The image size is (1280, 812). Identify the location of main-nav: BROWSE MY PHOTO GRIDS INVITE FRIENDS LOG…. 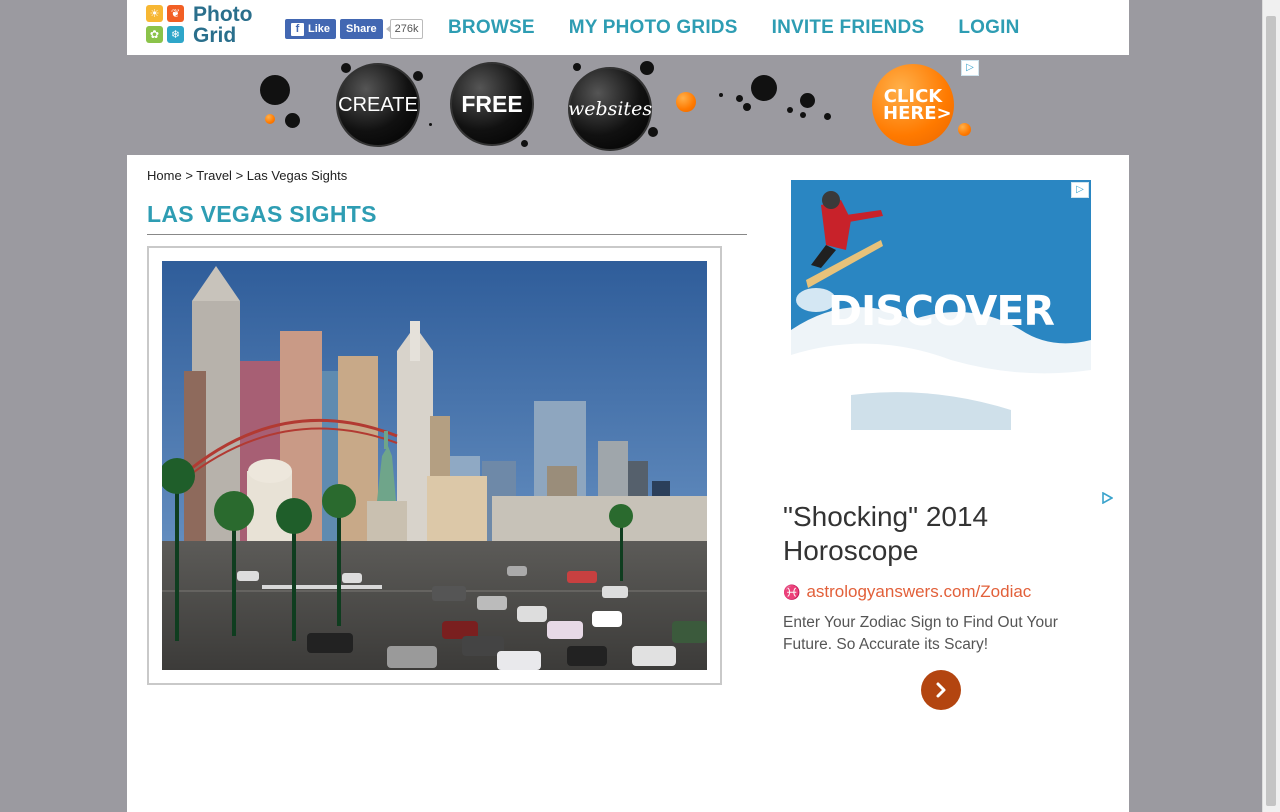
(751, 28).